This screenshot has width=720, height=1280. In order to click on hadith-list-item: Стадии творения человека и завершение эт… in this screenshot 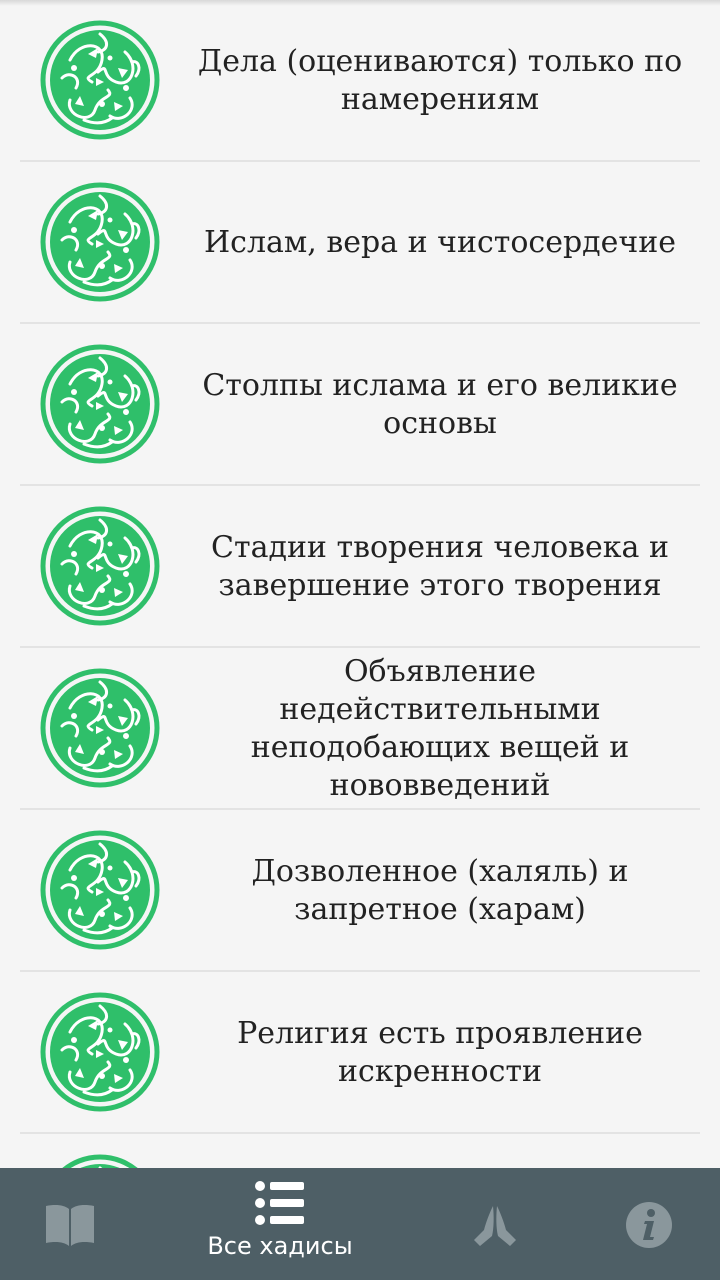, I will do `click(360, 567)`.